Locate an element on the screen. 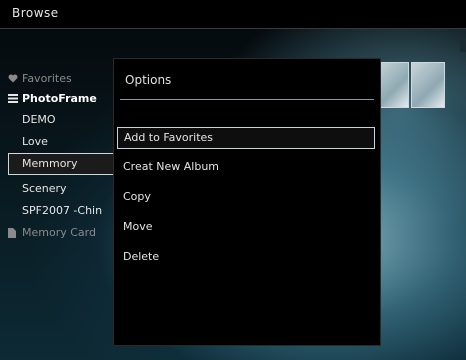  options-divider is located at coordinates (247, 99).